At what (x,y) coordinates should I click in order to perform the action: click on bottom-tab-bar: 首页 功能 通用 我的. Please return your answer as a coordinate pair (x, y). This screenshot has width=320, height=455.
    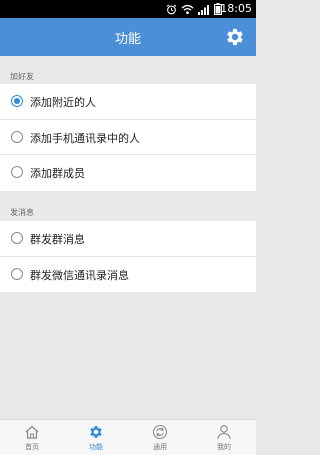
    Looking at the image, I should click on (128, 437).